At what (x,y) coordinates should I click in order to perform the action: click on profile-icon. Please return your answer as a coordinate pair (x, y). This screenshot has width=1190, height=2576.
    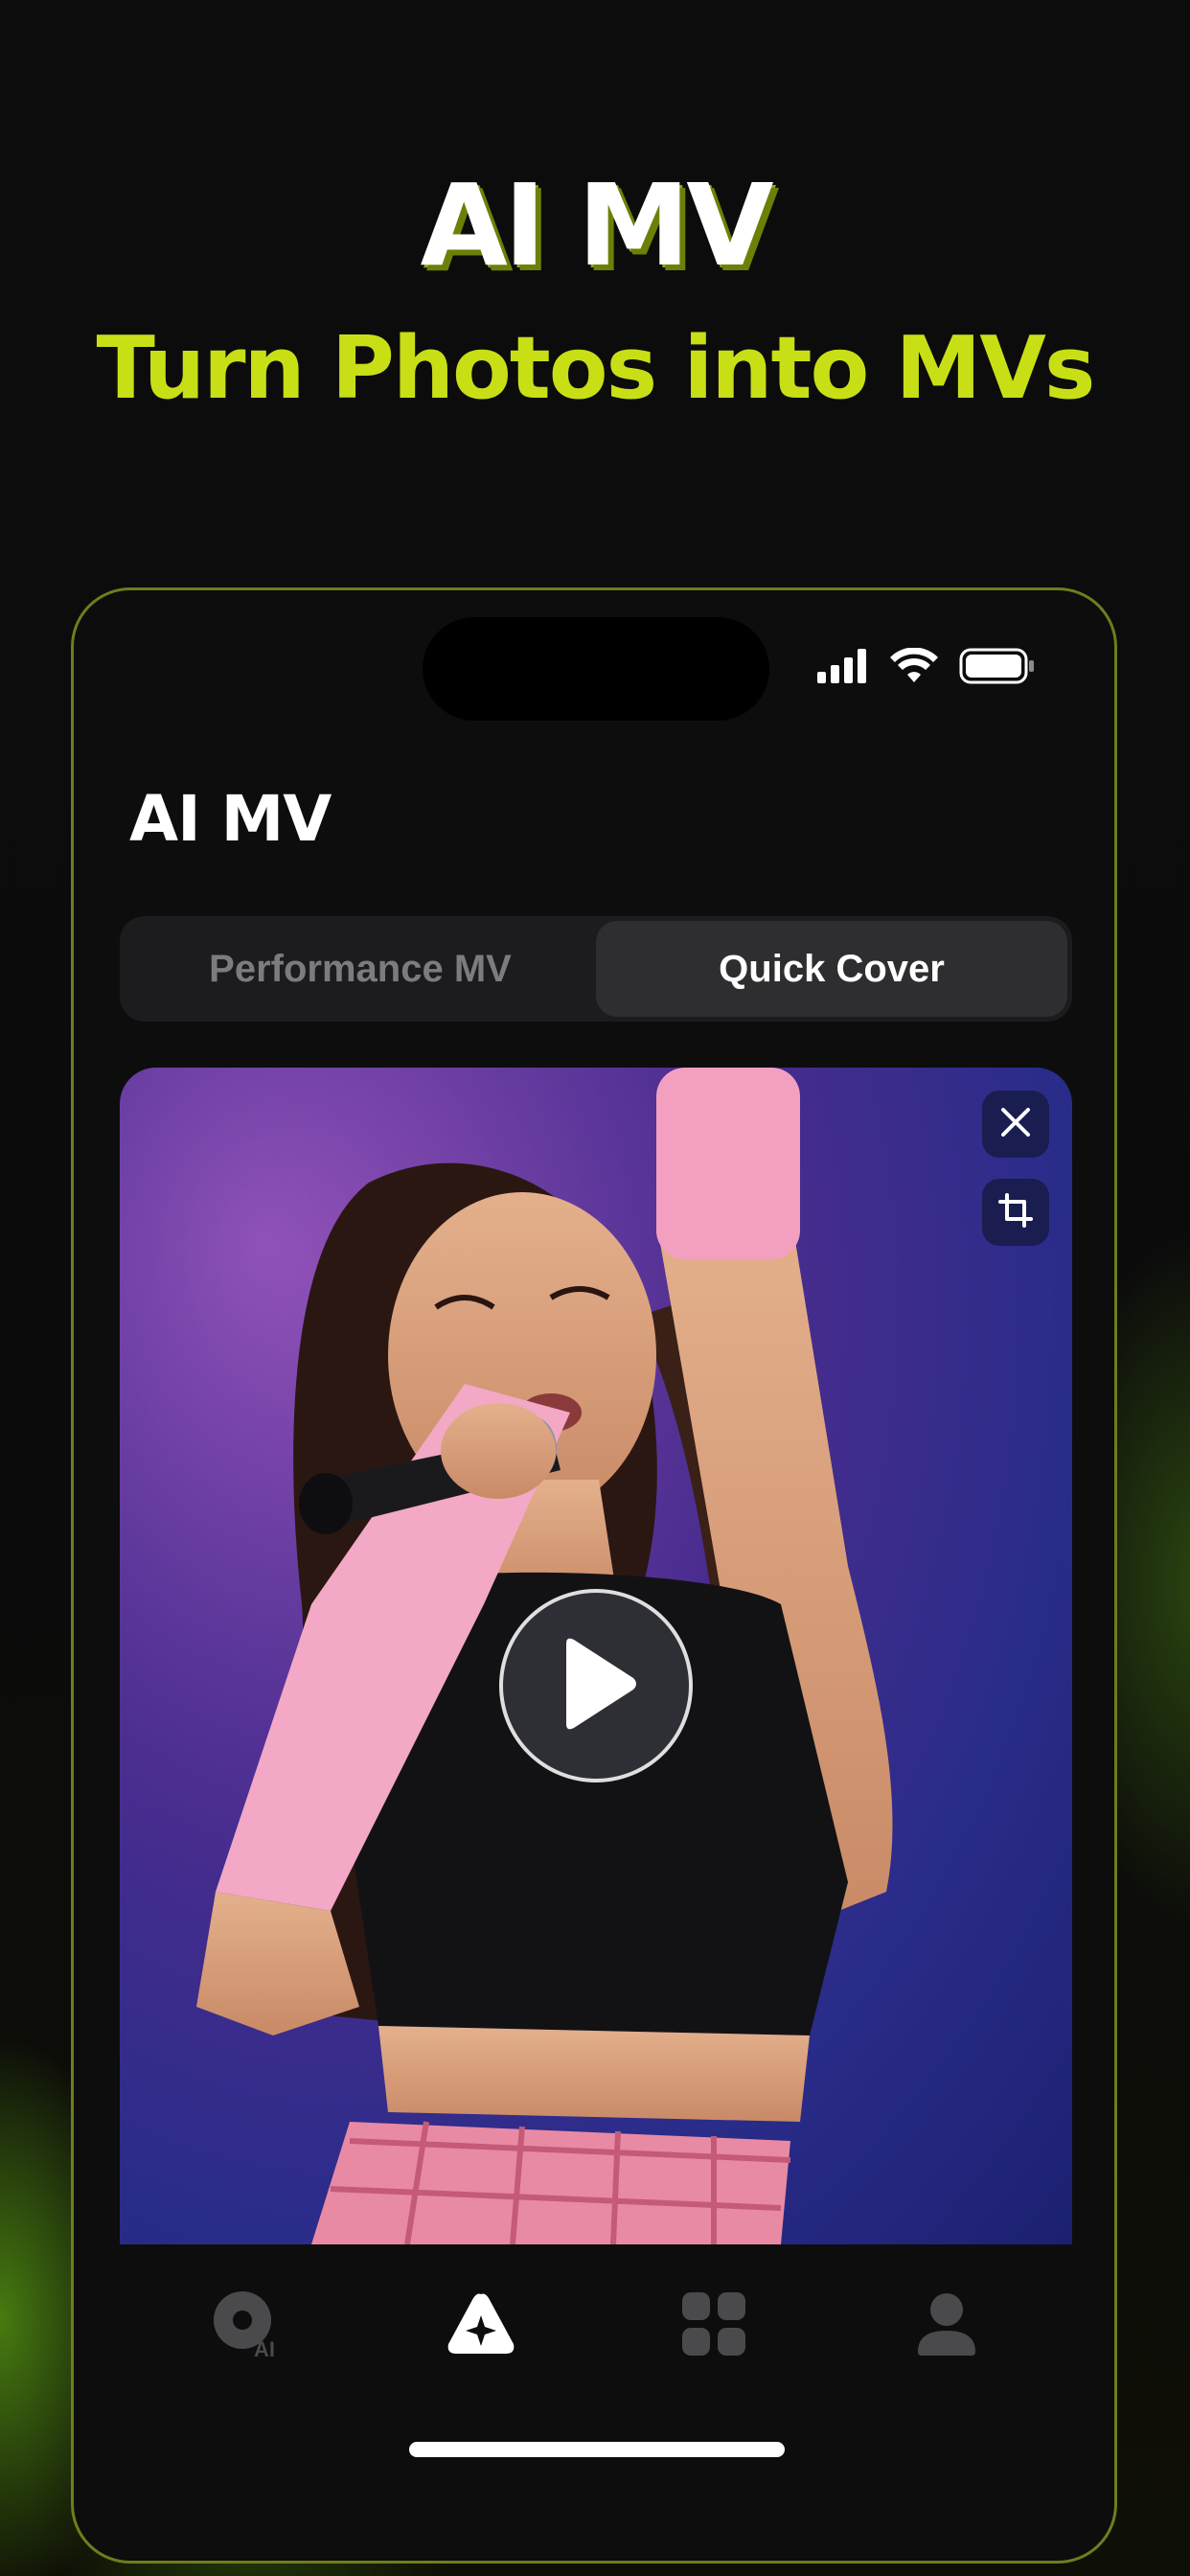
    Looking at the image, I should click on (947, 2325).